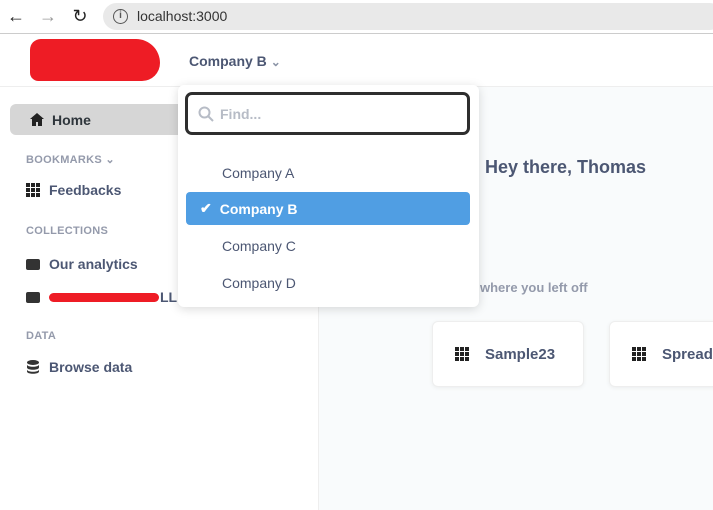  Describe the element at coordinates (661, 354) in the screenshot. I see `recent-card: Spread` at that location.